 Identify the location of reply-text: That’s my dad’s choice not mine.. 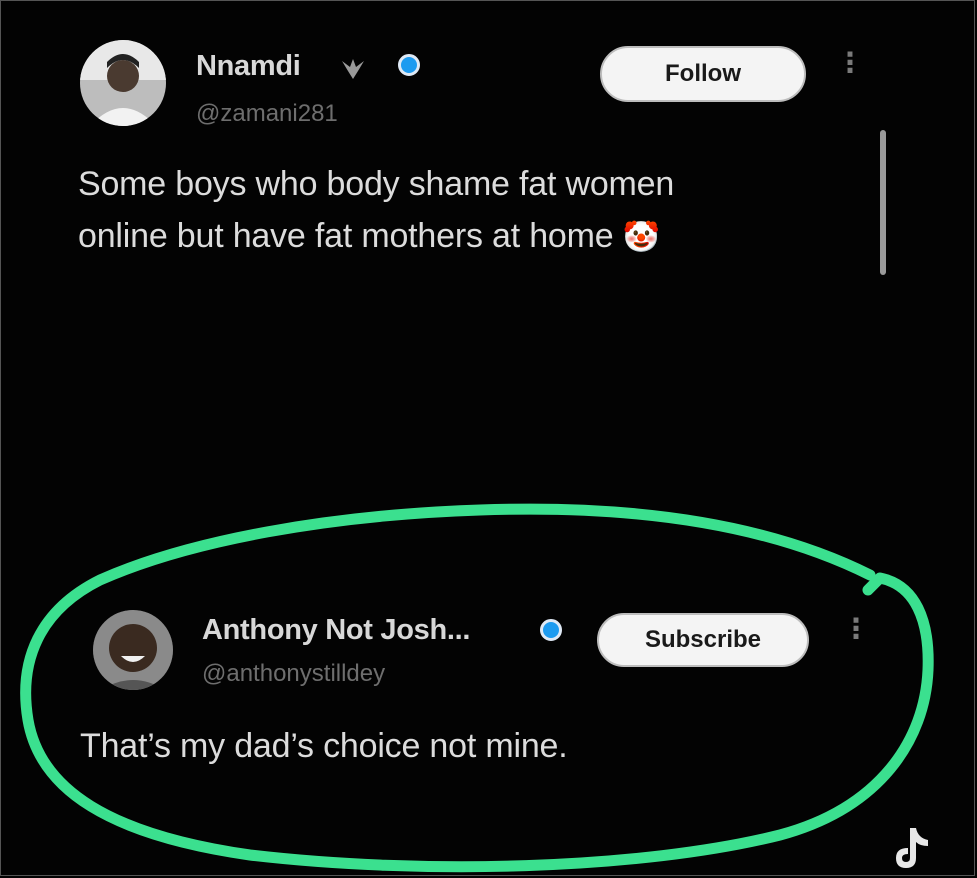
(324, 746).